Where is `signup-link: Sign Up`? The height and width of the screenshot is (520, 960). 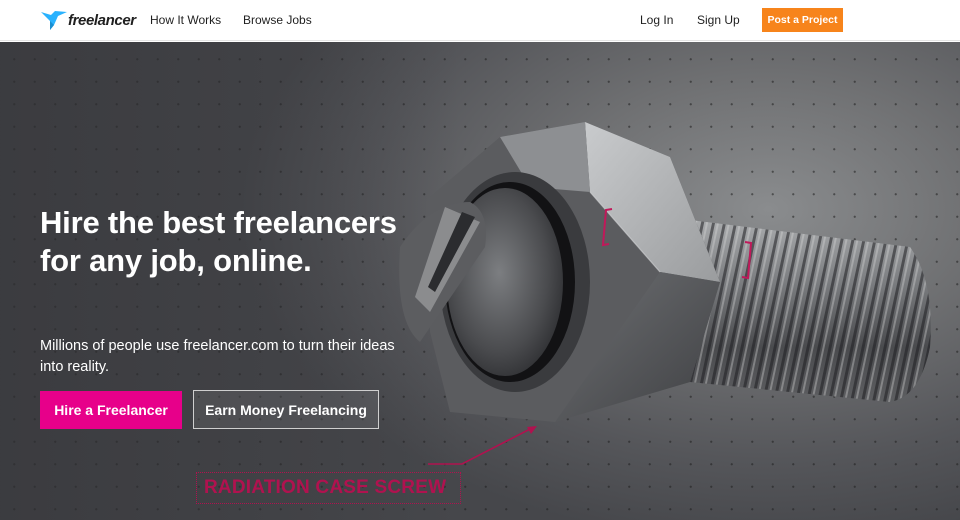
signup-link: Sign Up is located at coordinates (718, 20).